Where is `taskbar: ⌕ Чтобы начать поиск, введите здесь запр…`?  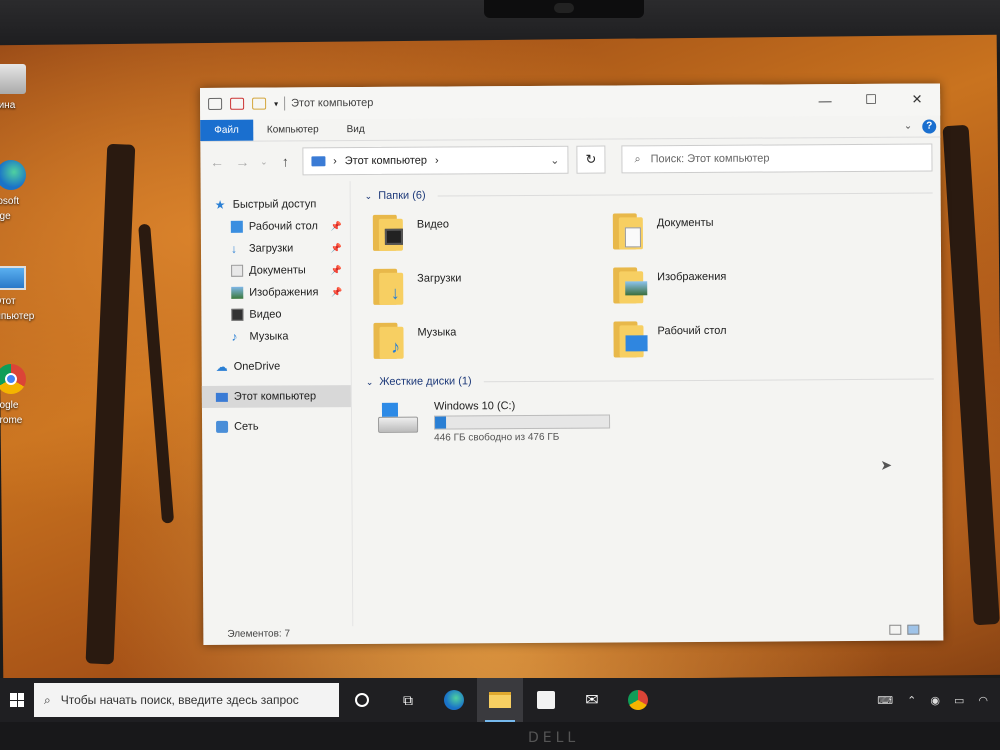 taskbar: ⌕ Чтобы начать поиск, введите здесь запр… is located at coordinates (500, 700).